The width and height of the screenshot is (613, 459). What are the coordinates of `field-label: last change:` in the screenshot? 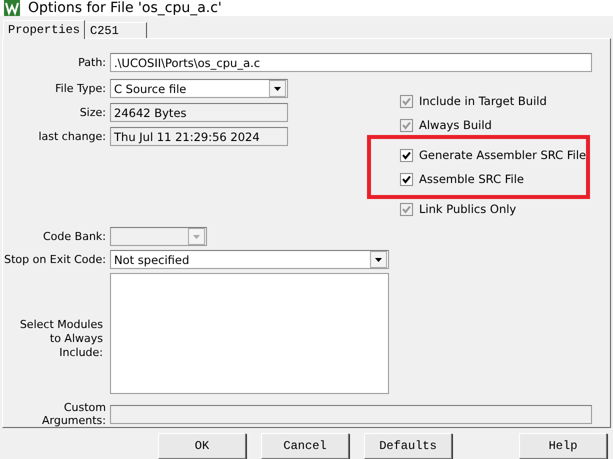 It's located at (72, 136).